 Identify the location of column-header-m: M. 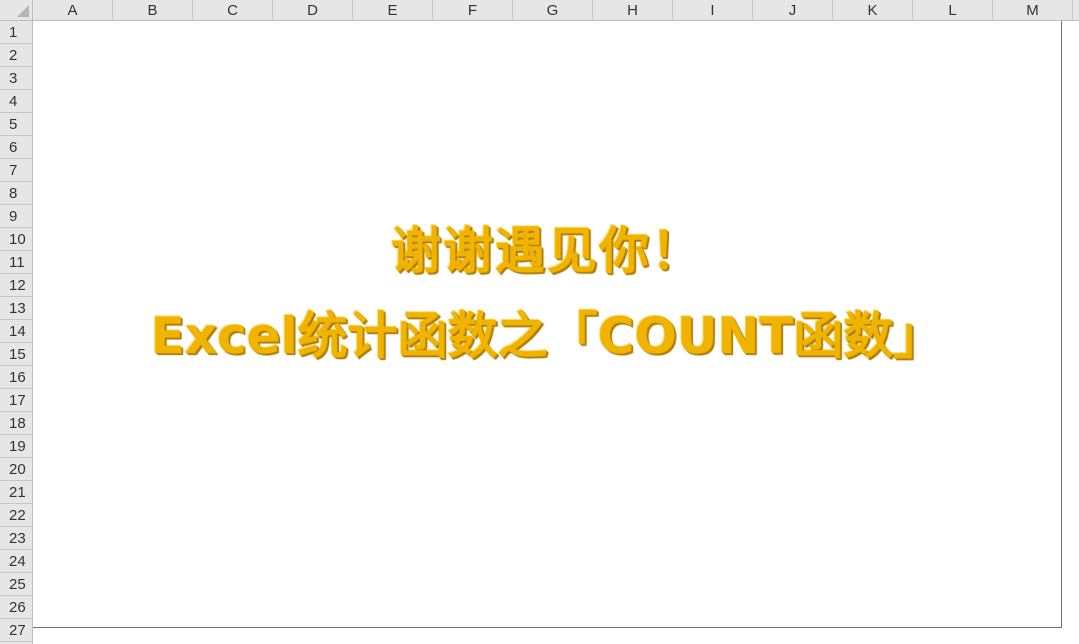
(1033, 10).